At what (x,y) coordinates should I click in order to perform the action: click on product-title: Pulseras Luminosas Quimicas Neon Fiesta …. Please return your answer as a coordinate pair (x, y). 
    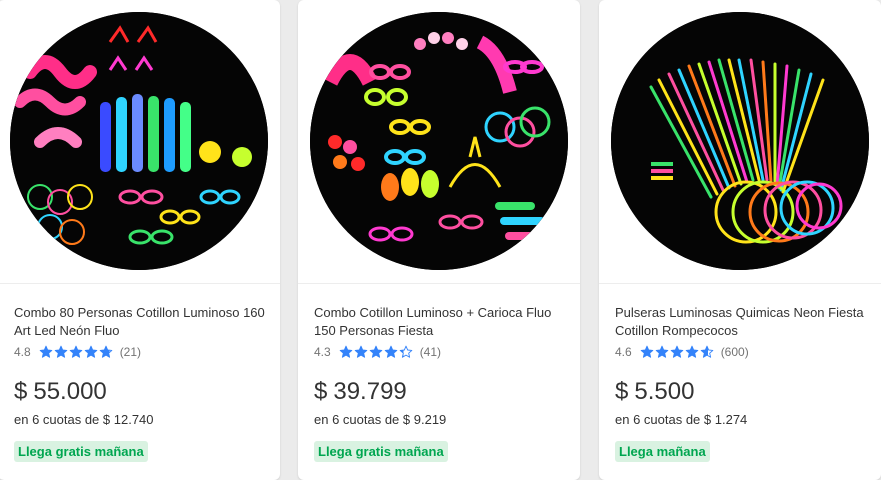
    Looking at the image, I should click on (741, 322).